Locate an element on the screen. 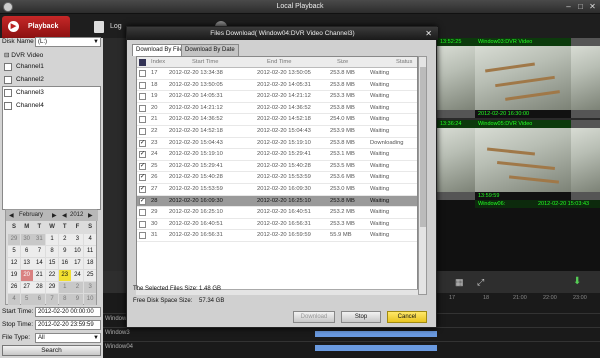  video-tile-window02: 13:52:25 is located at coordinates (456, 78).